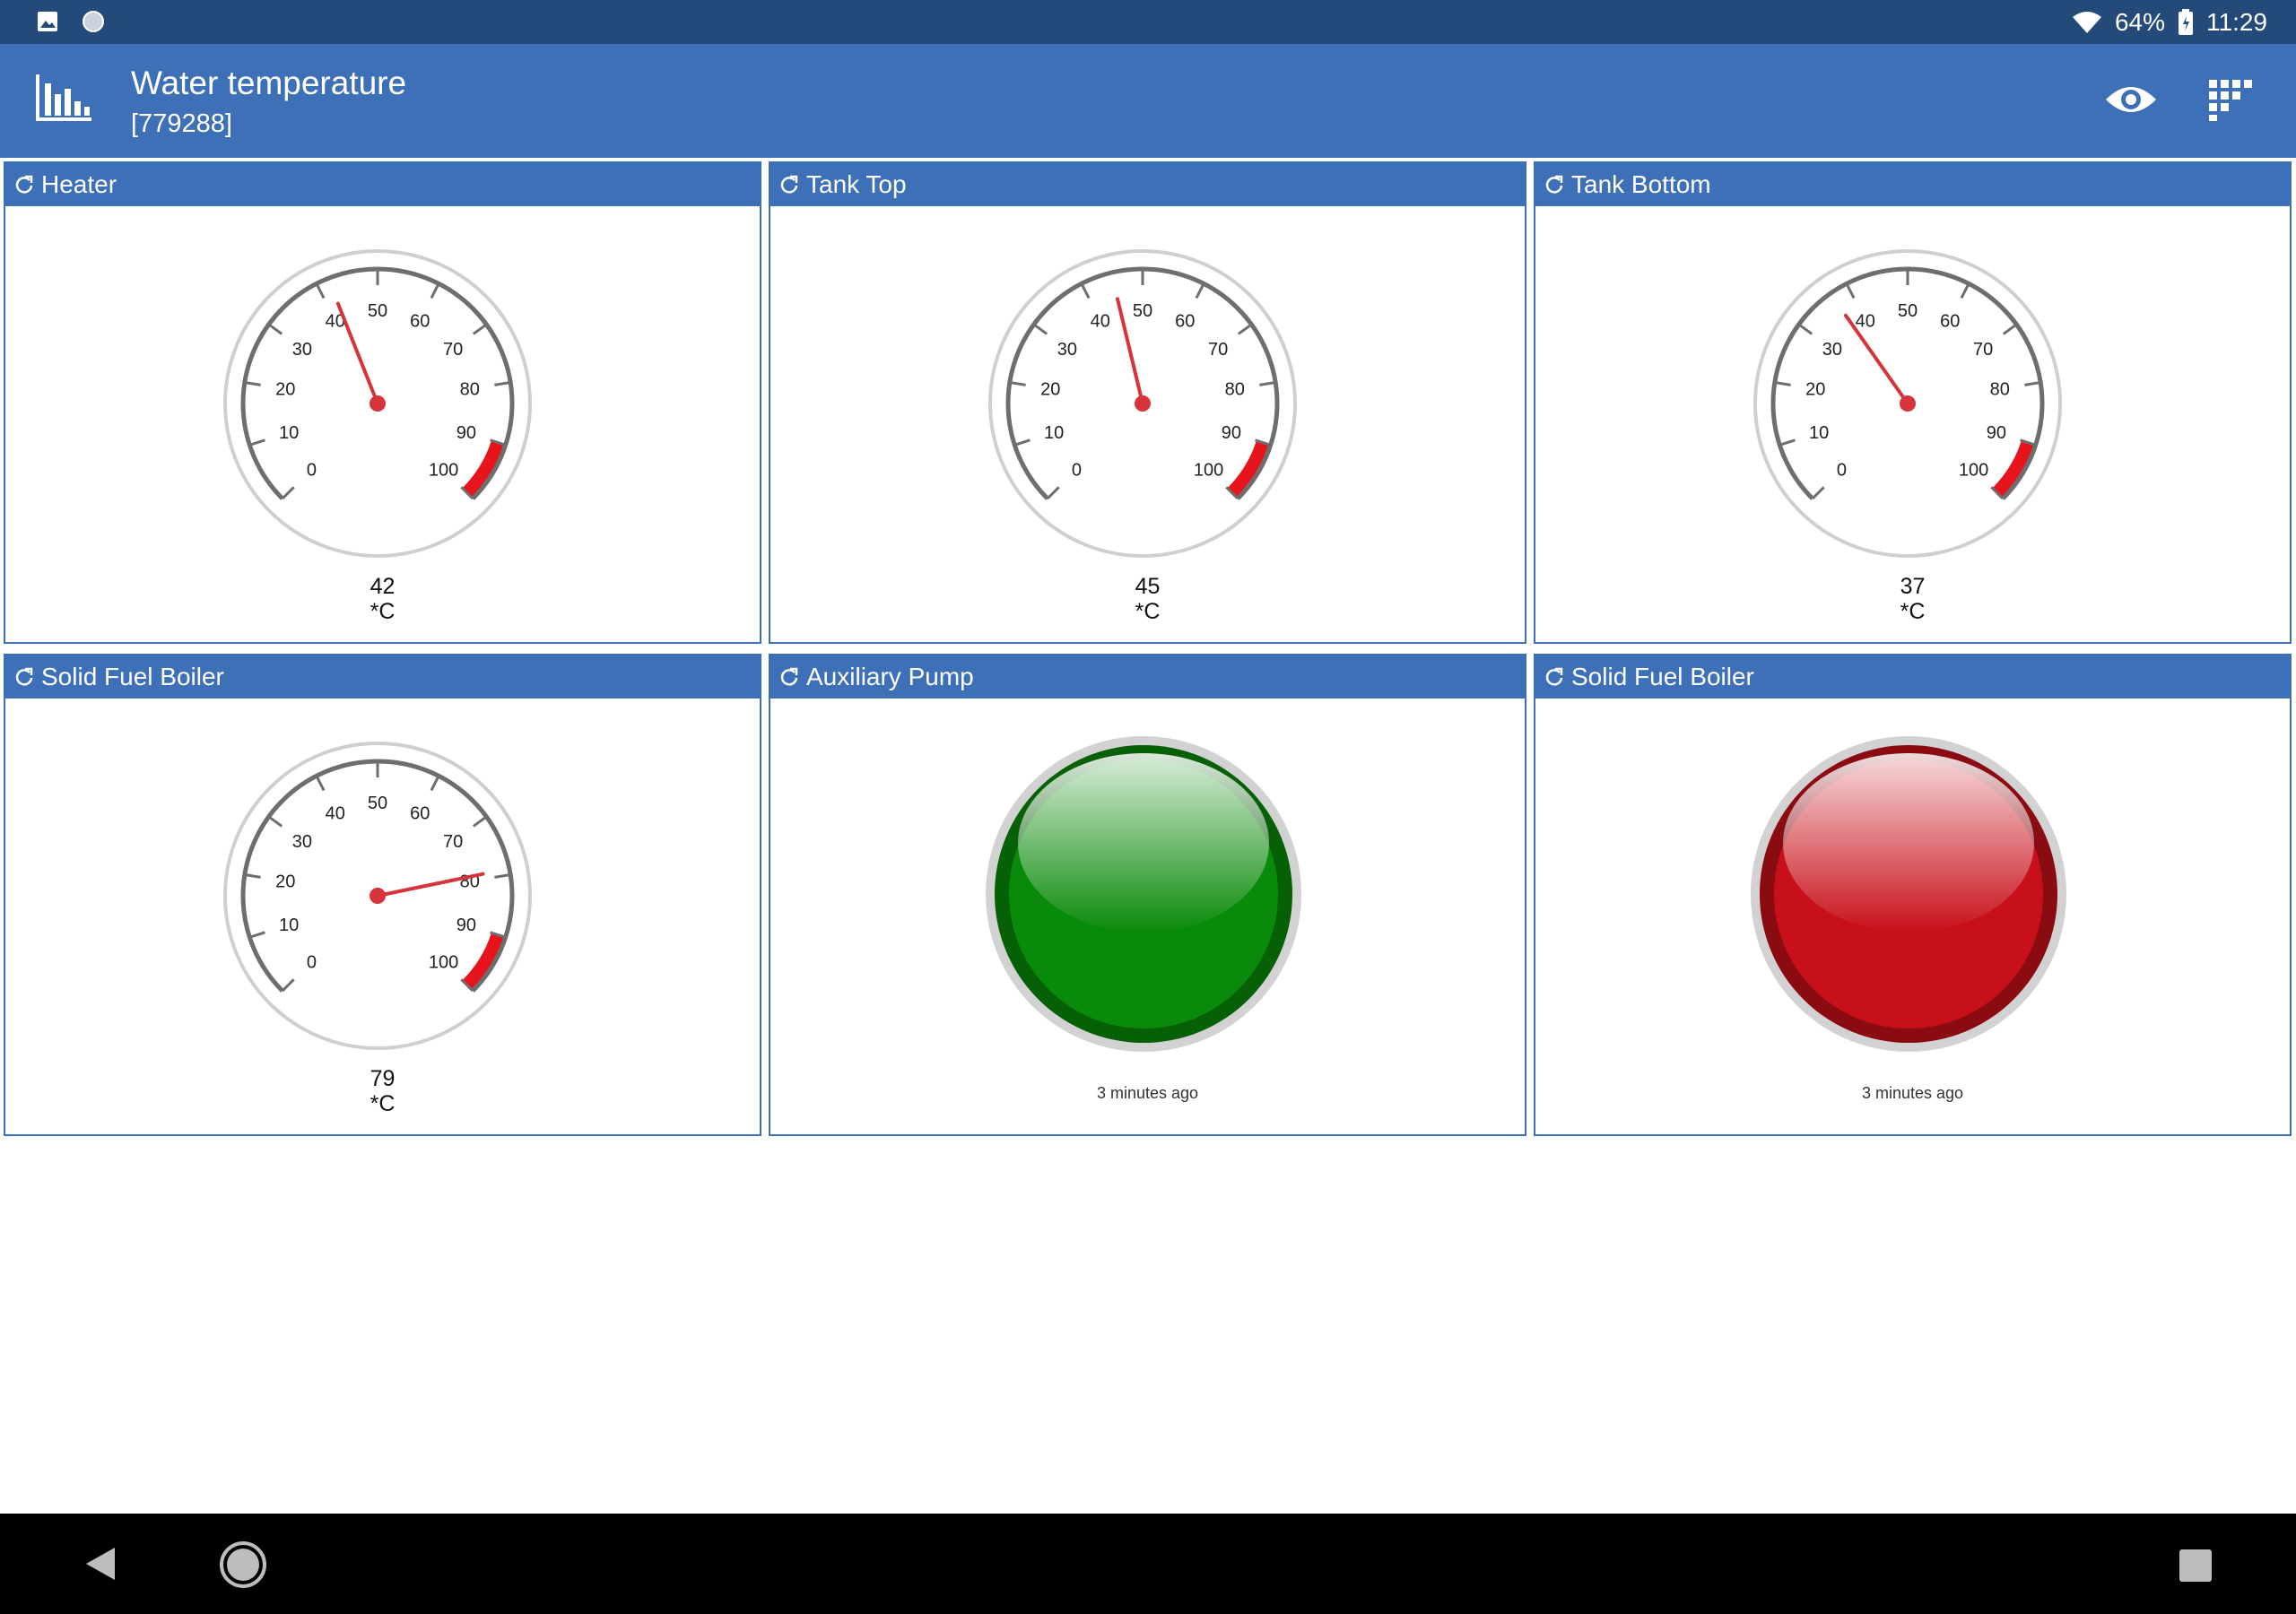  What do you see at coordinates (2230, 100) in the screenshot?
I see `widget-grid-icon` at bounding box center [2230, 100].